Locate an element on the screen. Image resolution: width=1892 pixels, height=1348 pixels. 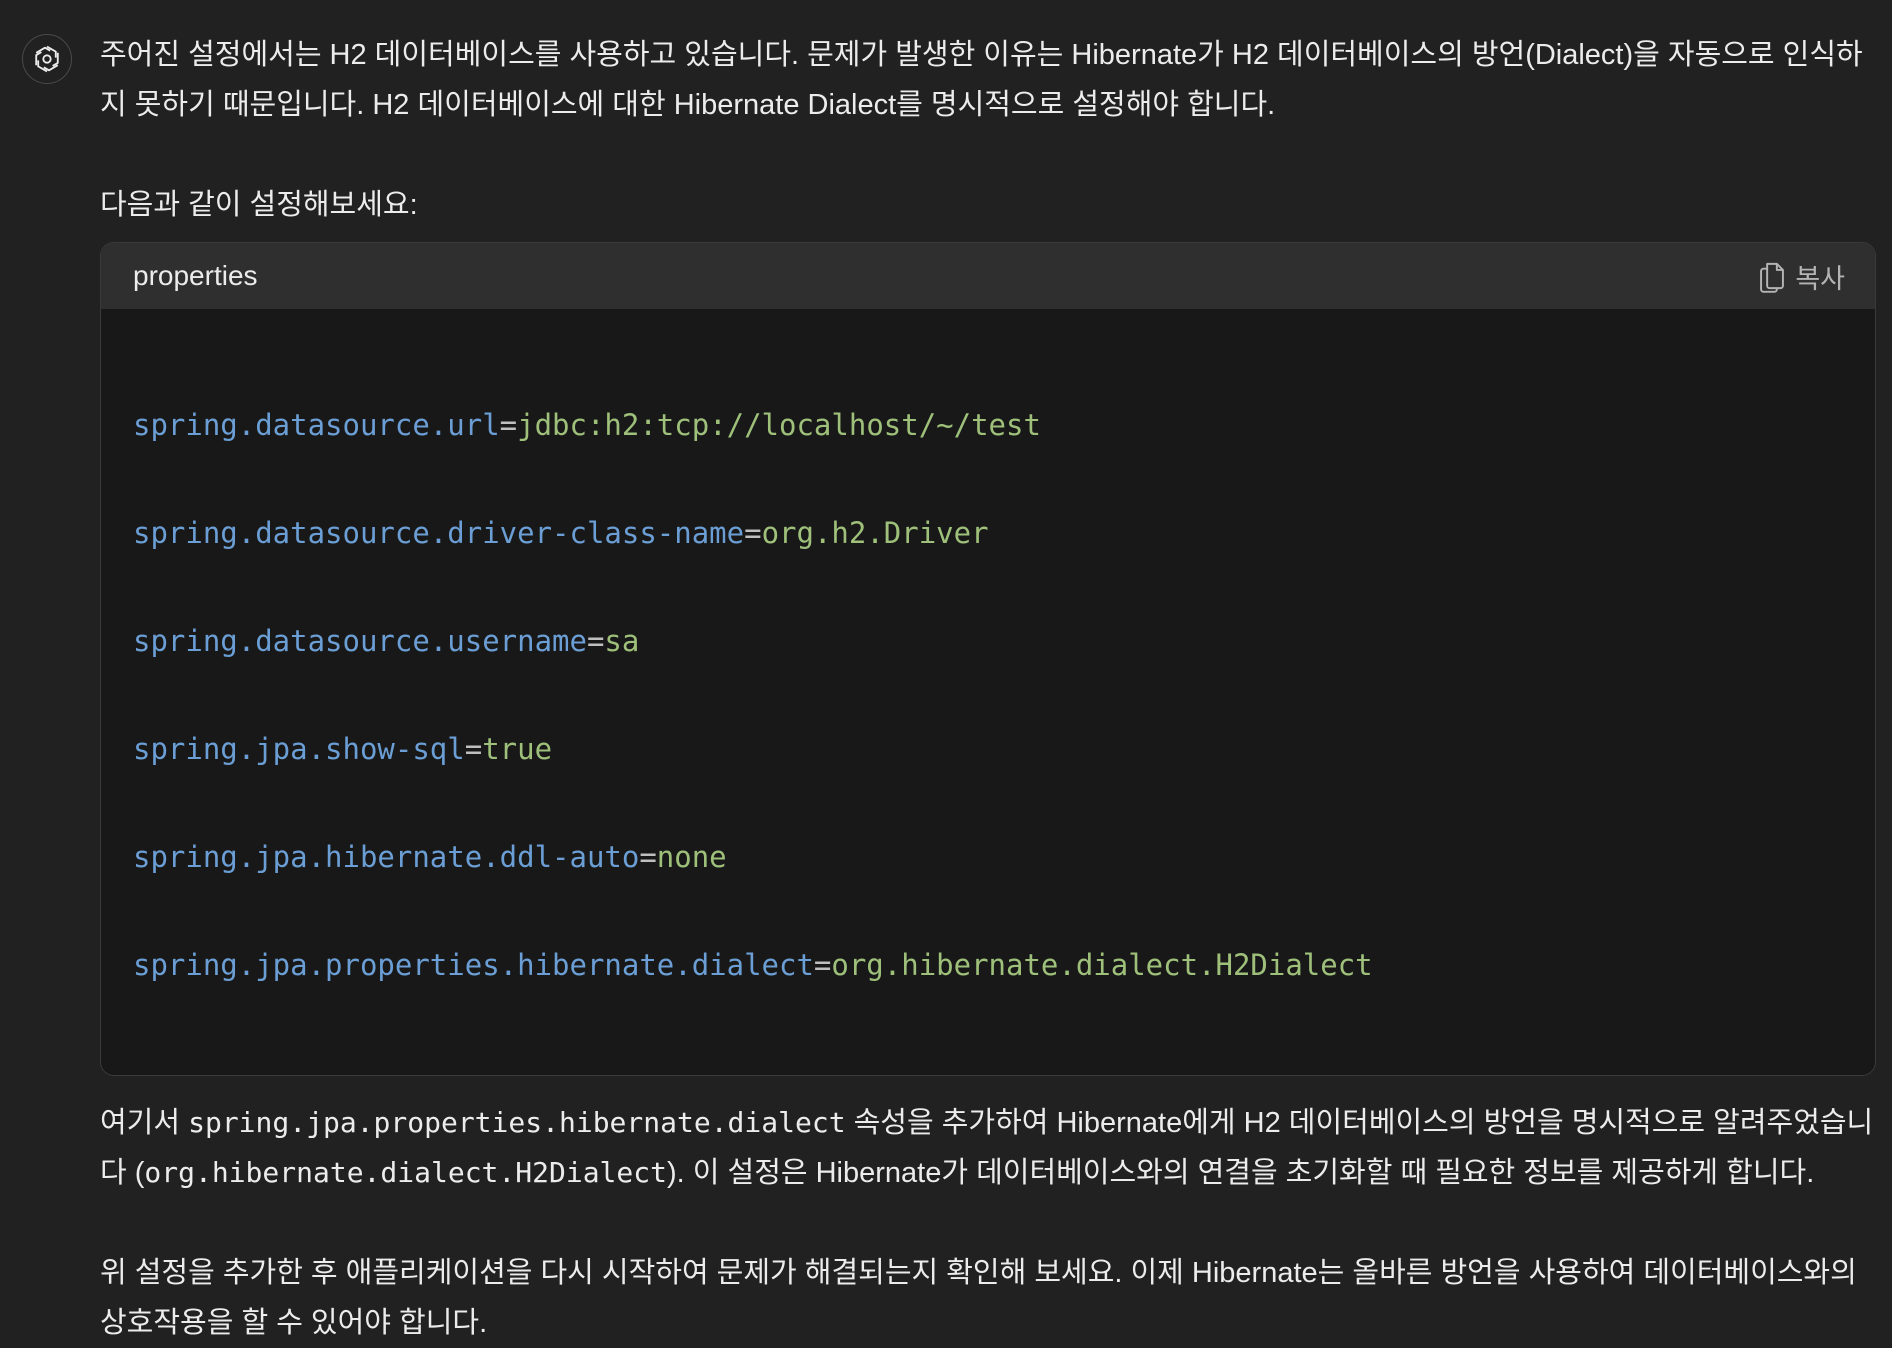
property-key: spring.datasource.driver-class-name is located at coordinates (439, 533).